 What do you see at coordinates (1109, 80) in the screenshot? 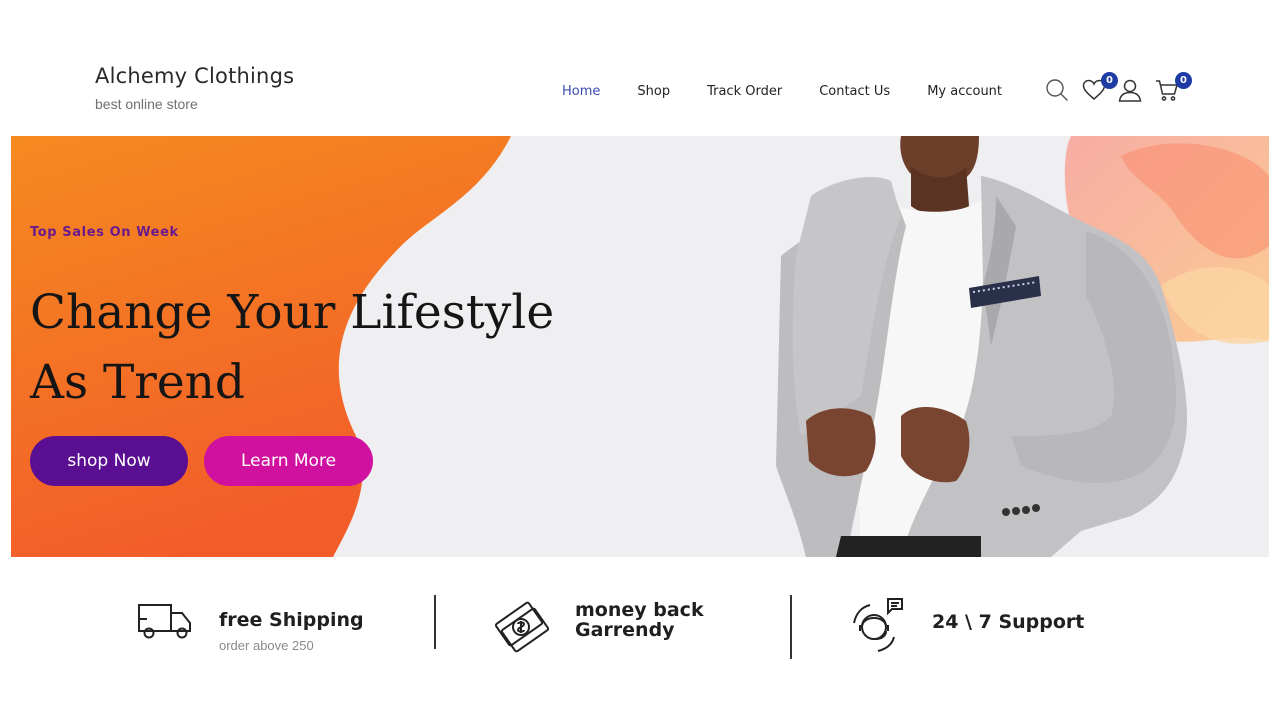
I see `wishlist-count-badge: 0` at bounding box center [1109, 80].